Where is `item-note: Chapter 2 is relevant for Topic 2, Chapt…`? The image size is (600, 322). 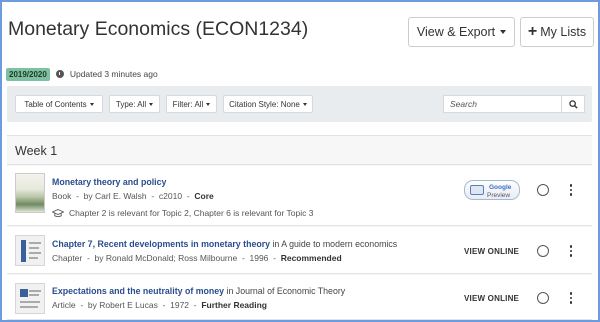 item-note: Chapter 2 is relevant for Topic 2, Chapt… is located at coordinates (182, 213).